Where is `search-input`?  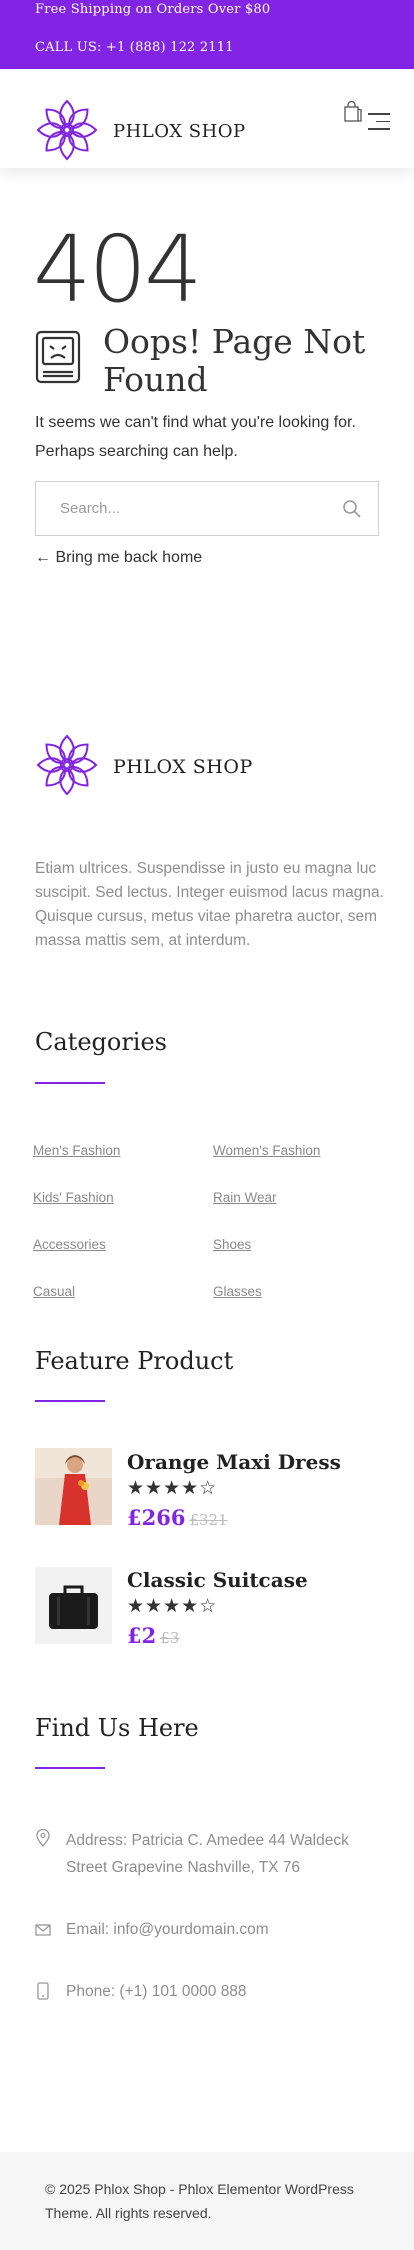
search-input is located at coordinates (186, 508).